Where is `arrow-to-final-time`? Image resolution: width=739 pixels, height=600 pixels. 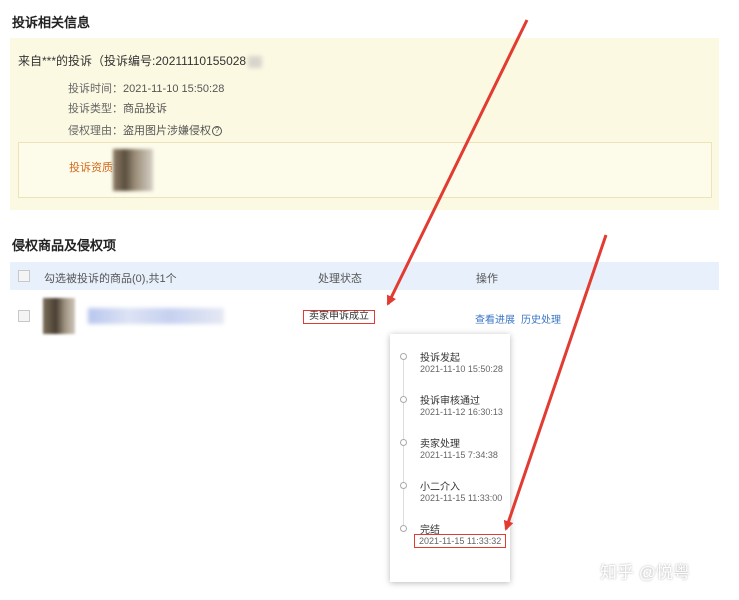
arrow-to-final-time is located at coordinates (555, 382).